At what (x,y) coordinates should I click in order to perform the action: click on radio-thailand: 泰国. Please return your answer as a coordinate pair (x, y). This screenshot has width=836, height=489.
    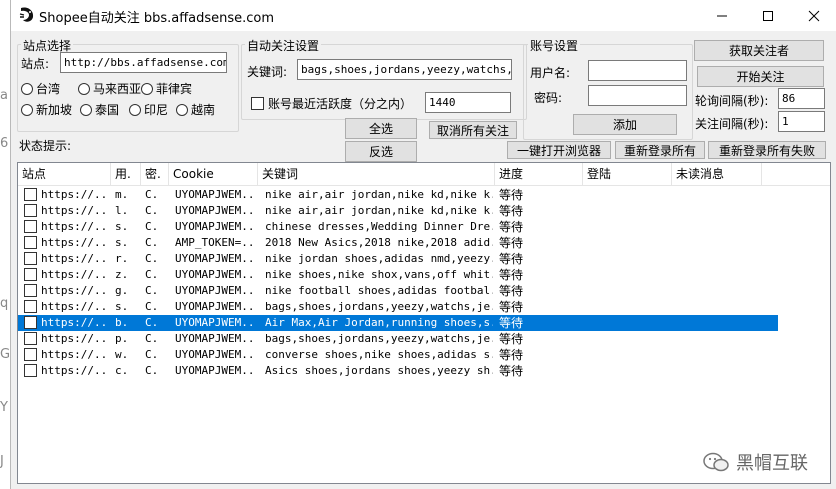
    Looking at the image, I should click on (99, 109).